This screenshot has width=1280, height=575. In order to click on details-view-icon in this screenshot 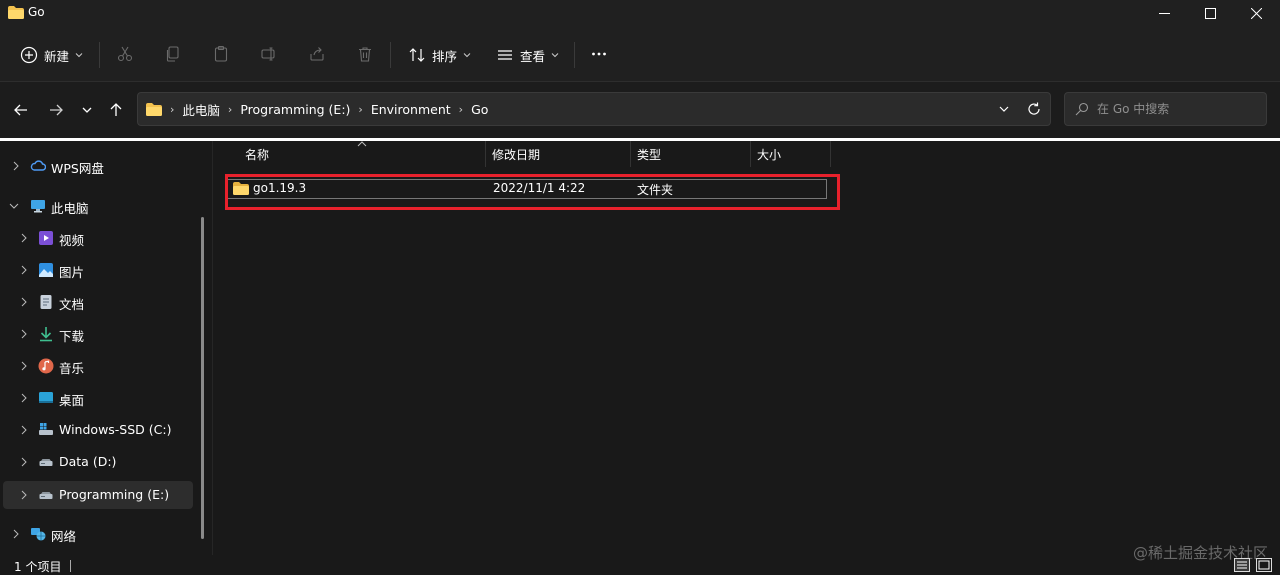, I will do `click(1242, 565)`.